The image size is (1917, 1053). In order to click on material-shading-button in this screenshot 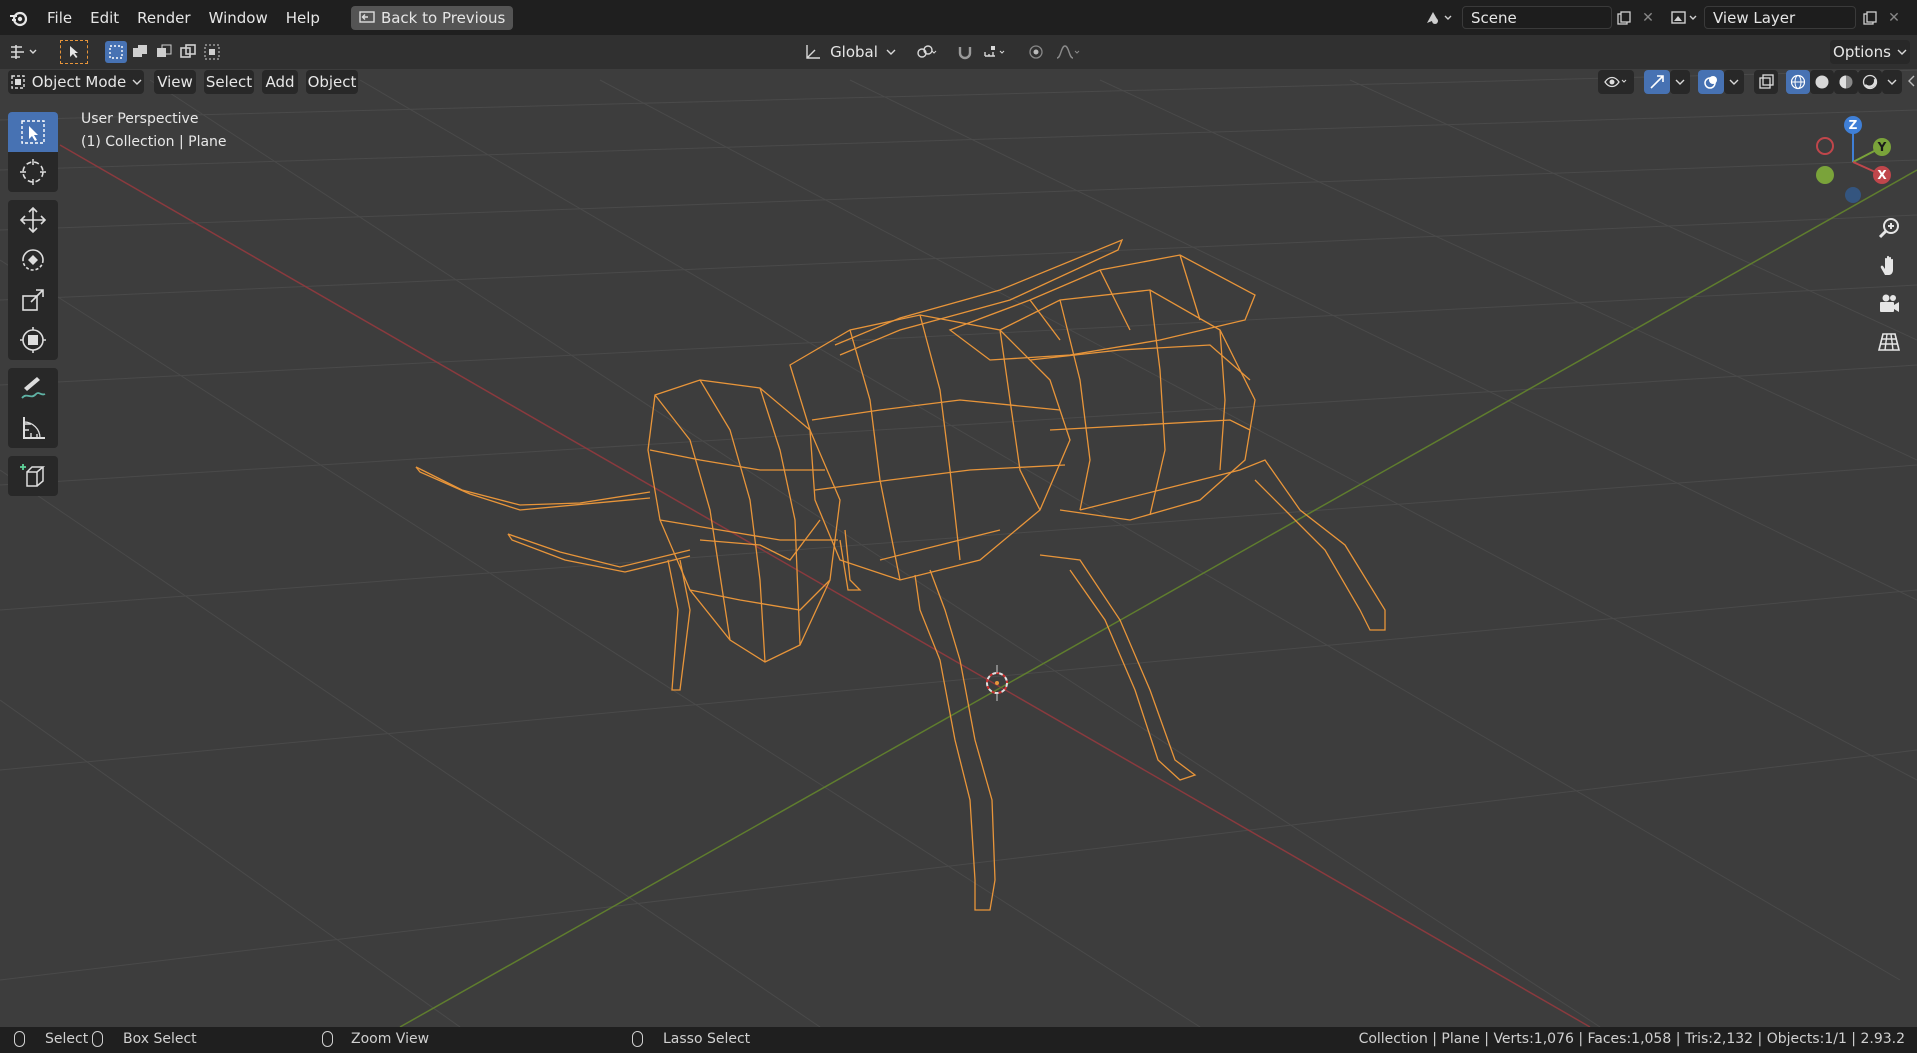, I will do `click(1846, 82)`.